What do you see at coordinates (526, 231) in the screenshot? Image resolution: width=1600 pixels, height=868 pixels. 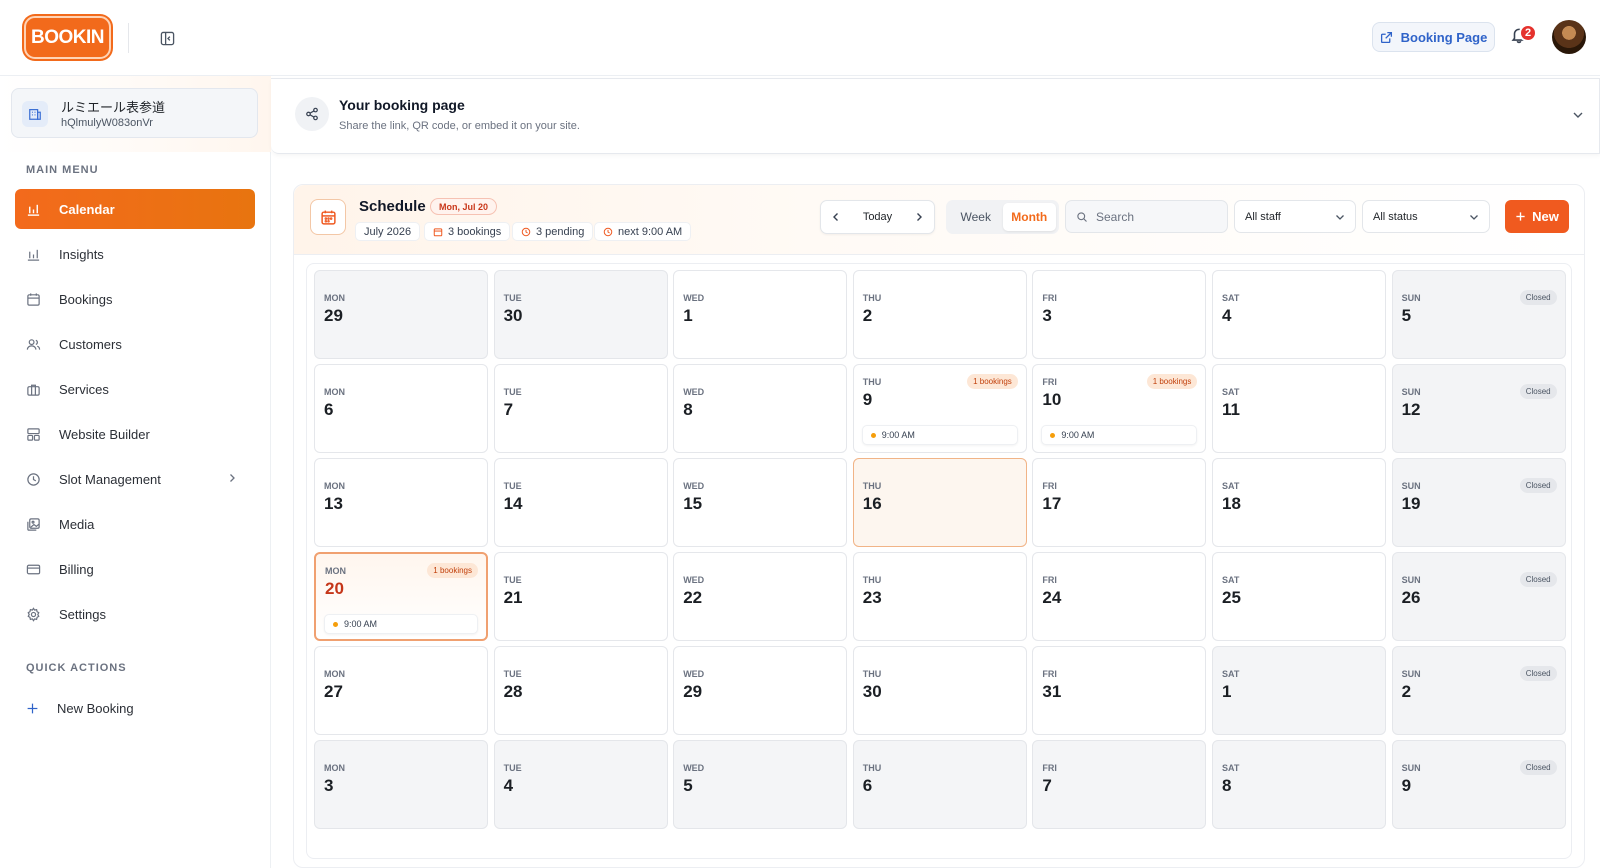 I see `clock-icon` at bounding box center [526, 231].